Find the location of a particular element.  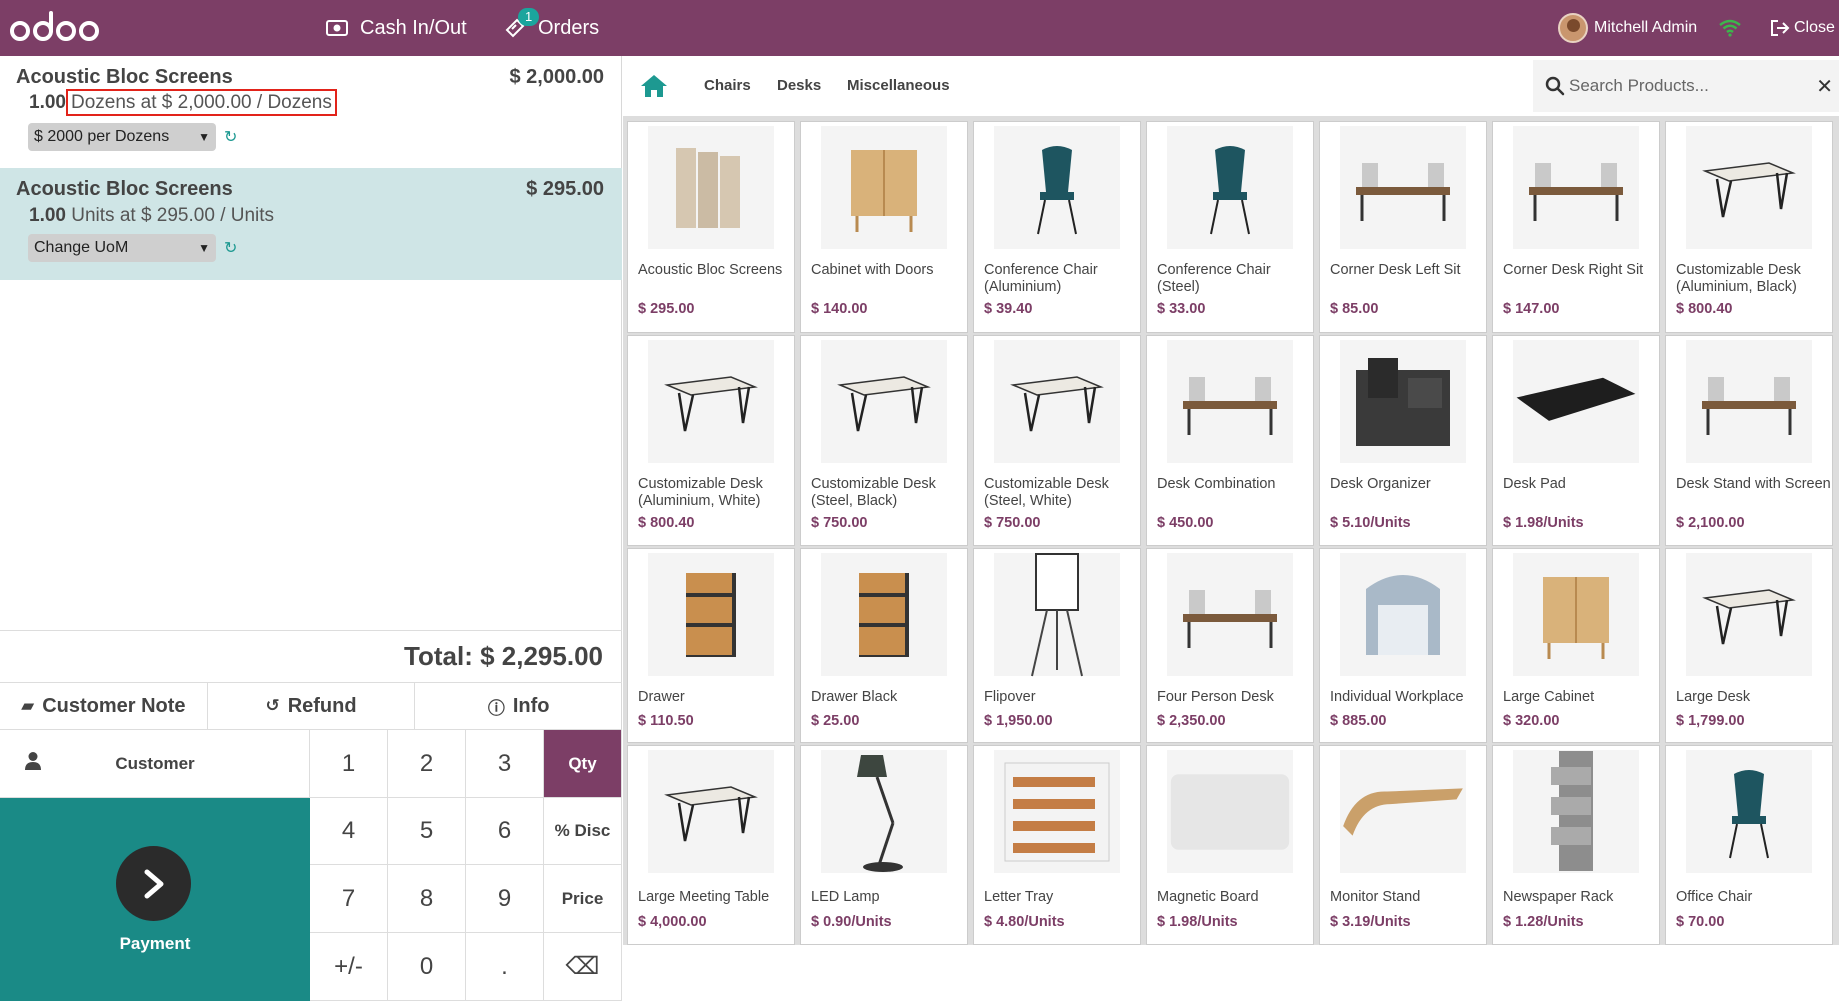

product-card: Corner Desk Left Sit $ 85.00 is located at coordinates (1403, 227).